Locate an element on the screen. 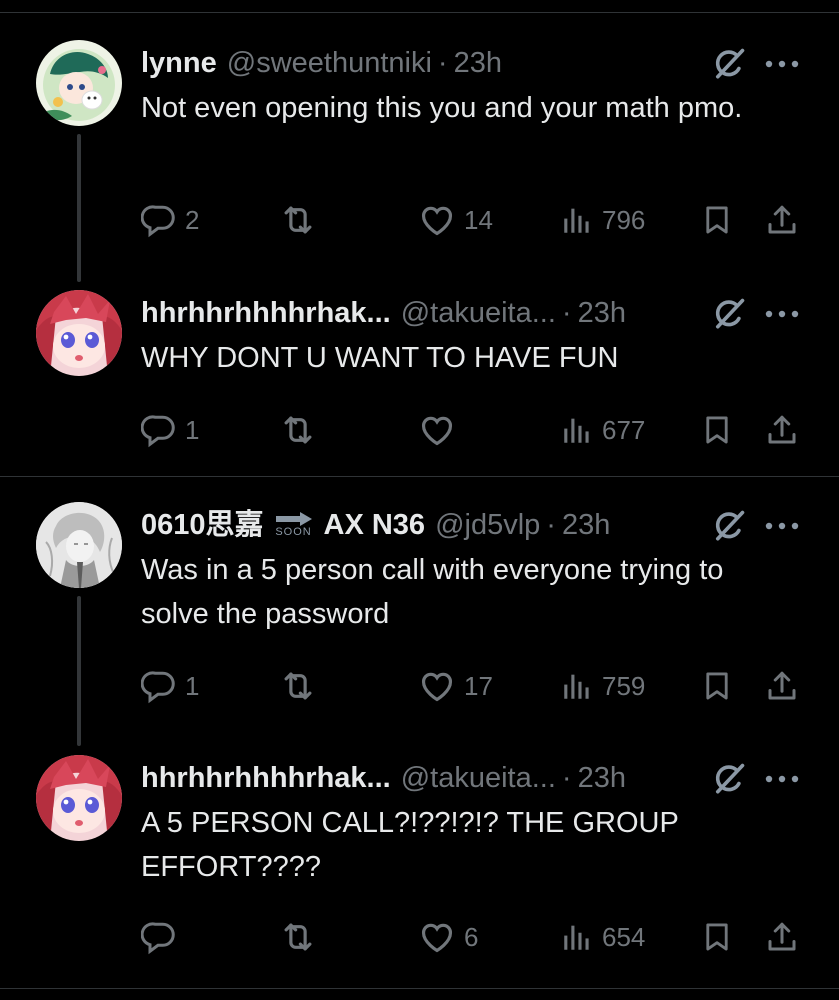 Image resolution: width=839 pixels, height=1000 pixels. view-count: 654 is located at coordinates (624, 936).